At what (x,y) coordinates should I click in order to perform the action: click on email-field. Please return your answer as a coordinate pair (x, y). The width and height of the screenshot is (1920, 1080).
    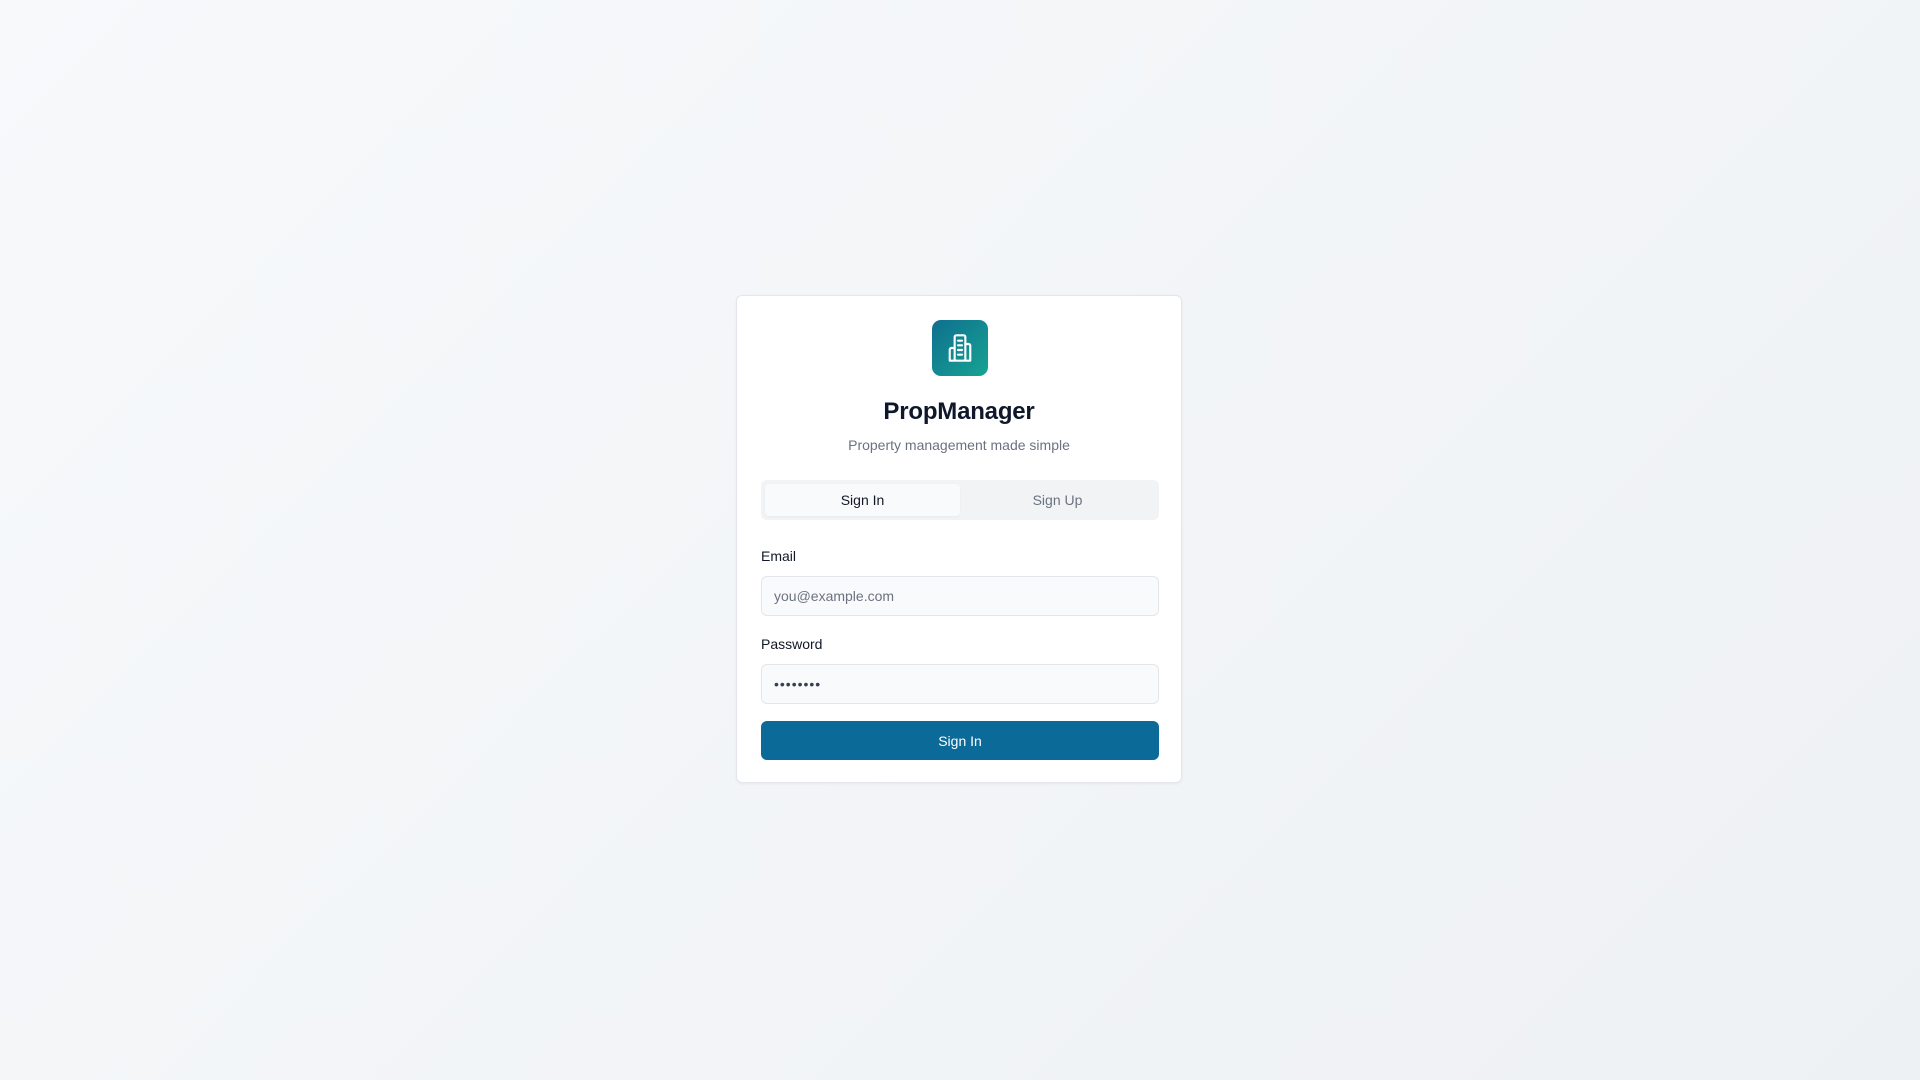
    Looking at the image, I should click on (960, 596).